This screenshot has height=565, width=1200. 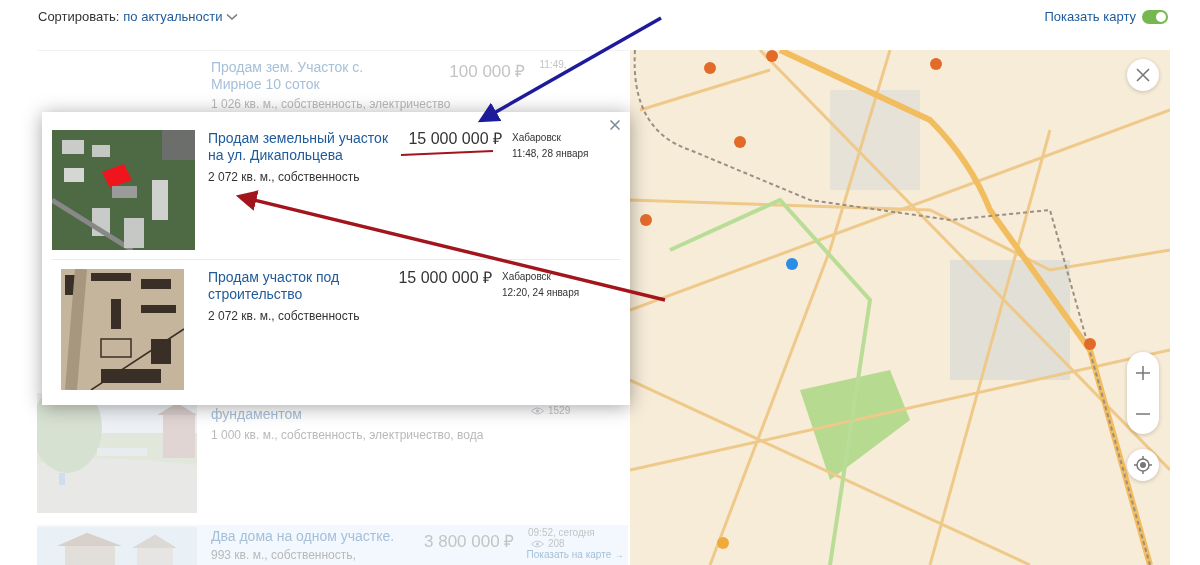 I want to click on listing-time: 11:48, 28 января, so click(x=550, y=154).